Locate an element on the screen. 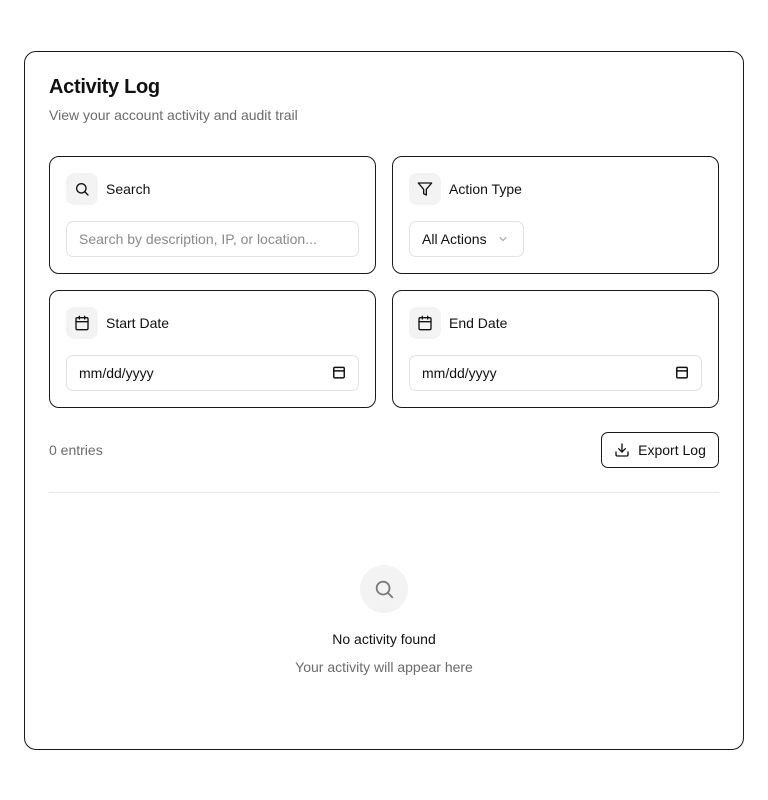  empty-state-title: No activity found is located at coordinates (384, 639).